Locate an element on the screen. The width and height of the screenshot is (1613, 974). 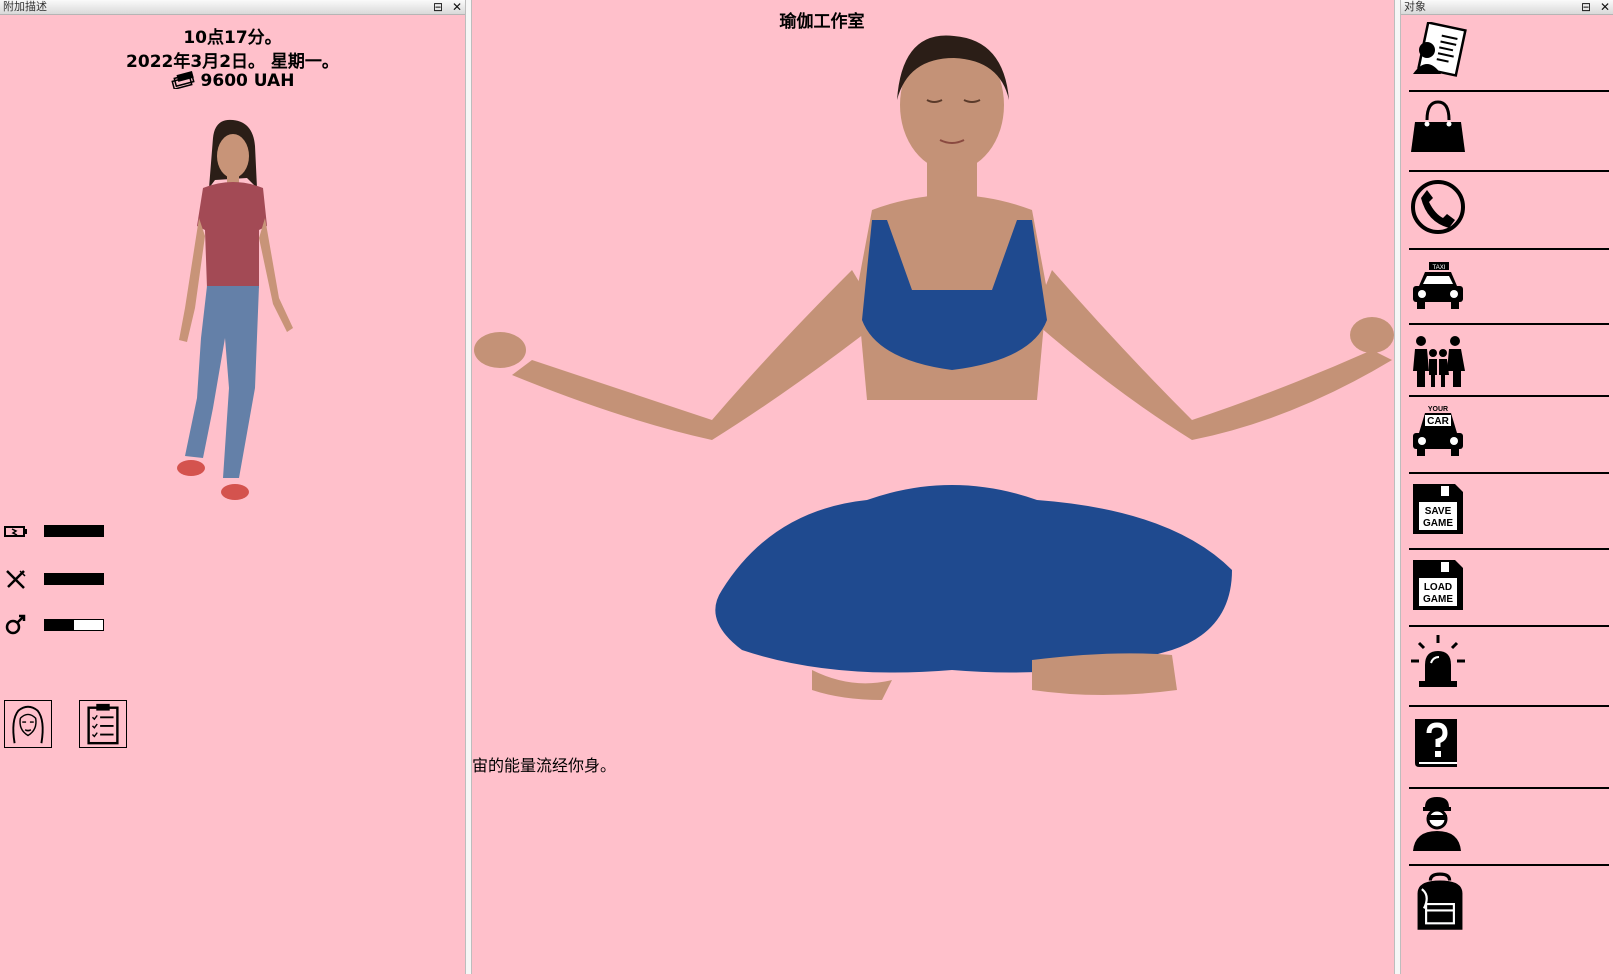
phone-icon is located at coordinates (1438, 207).